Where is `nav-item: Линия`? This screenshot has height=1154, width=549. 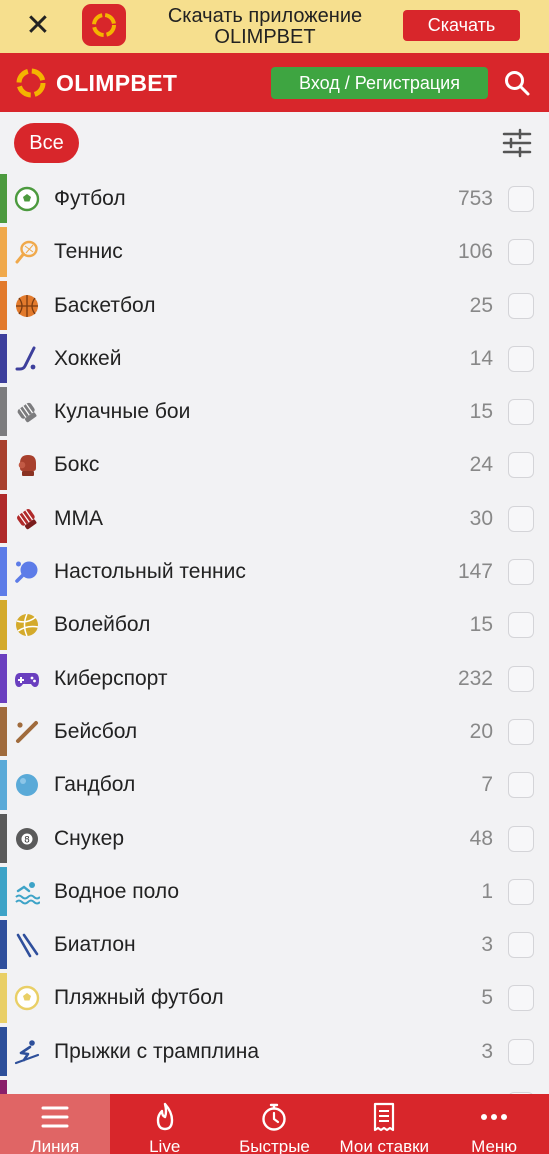 nav-item: Линия is located at coordinates (55, 1124).